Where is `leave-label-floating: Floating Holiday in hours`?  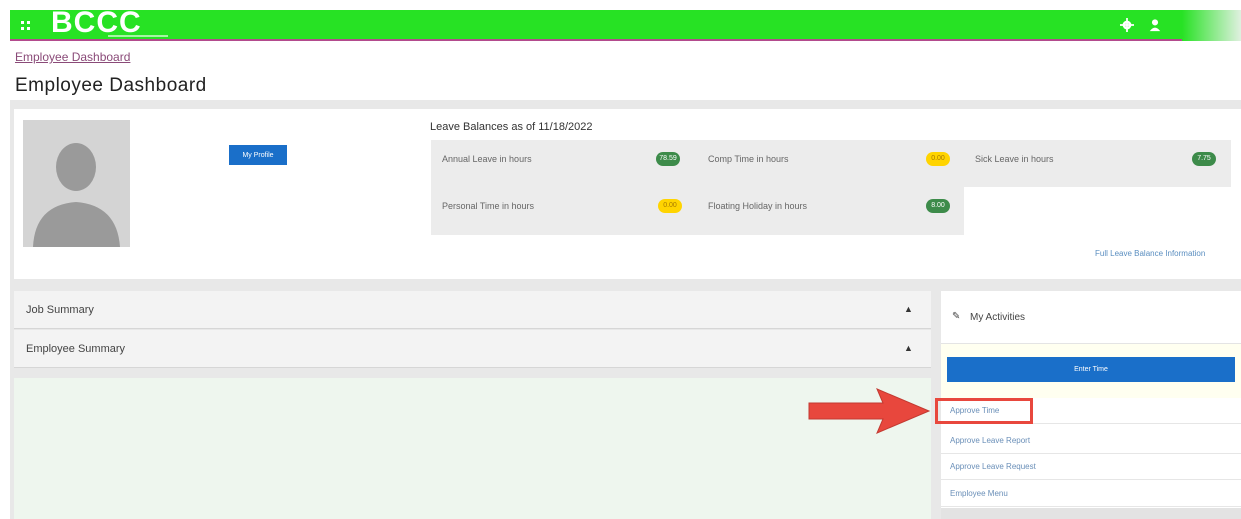 leave-label-floating: Floating Holiday in hours is located at coordinates (758, 206).